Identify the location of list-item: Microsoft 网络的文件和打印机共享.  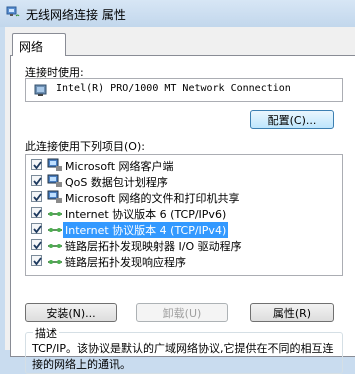
(190, 197).